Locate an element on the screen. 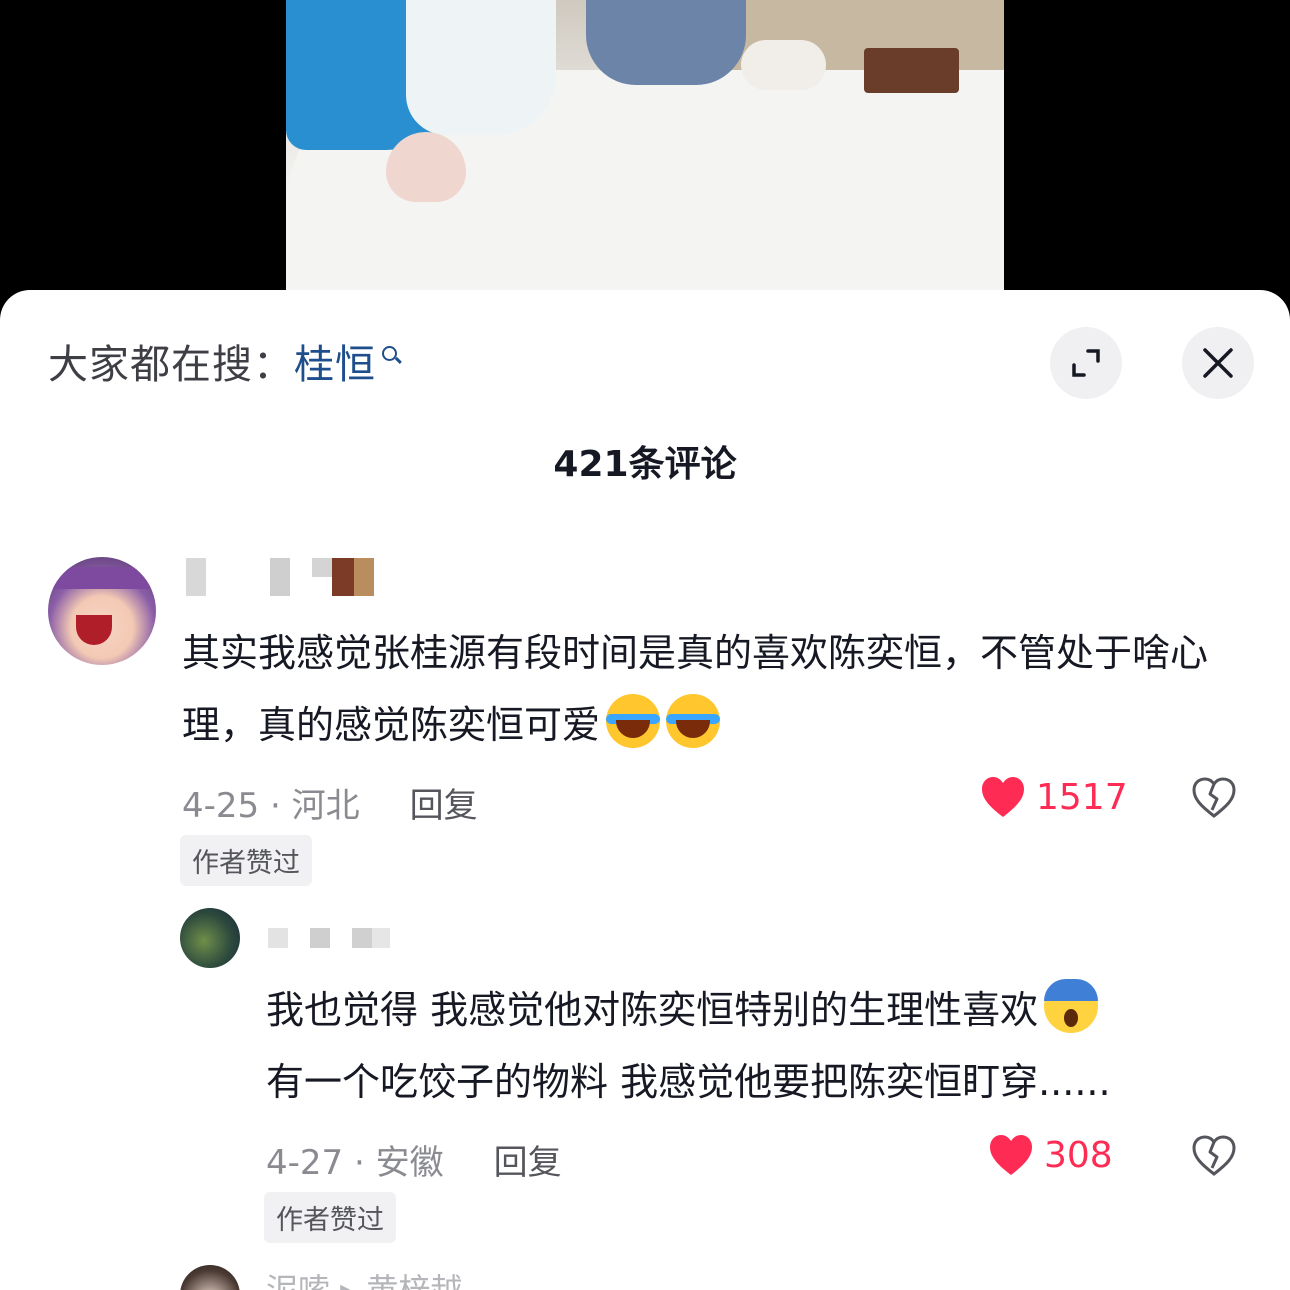 The height and width of the screenshot is (1290, 1290). comment-meta: 4-27 · 安徽 回复 is located at coordinates (414, 1159).